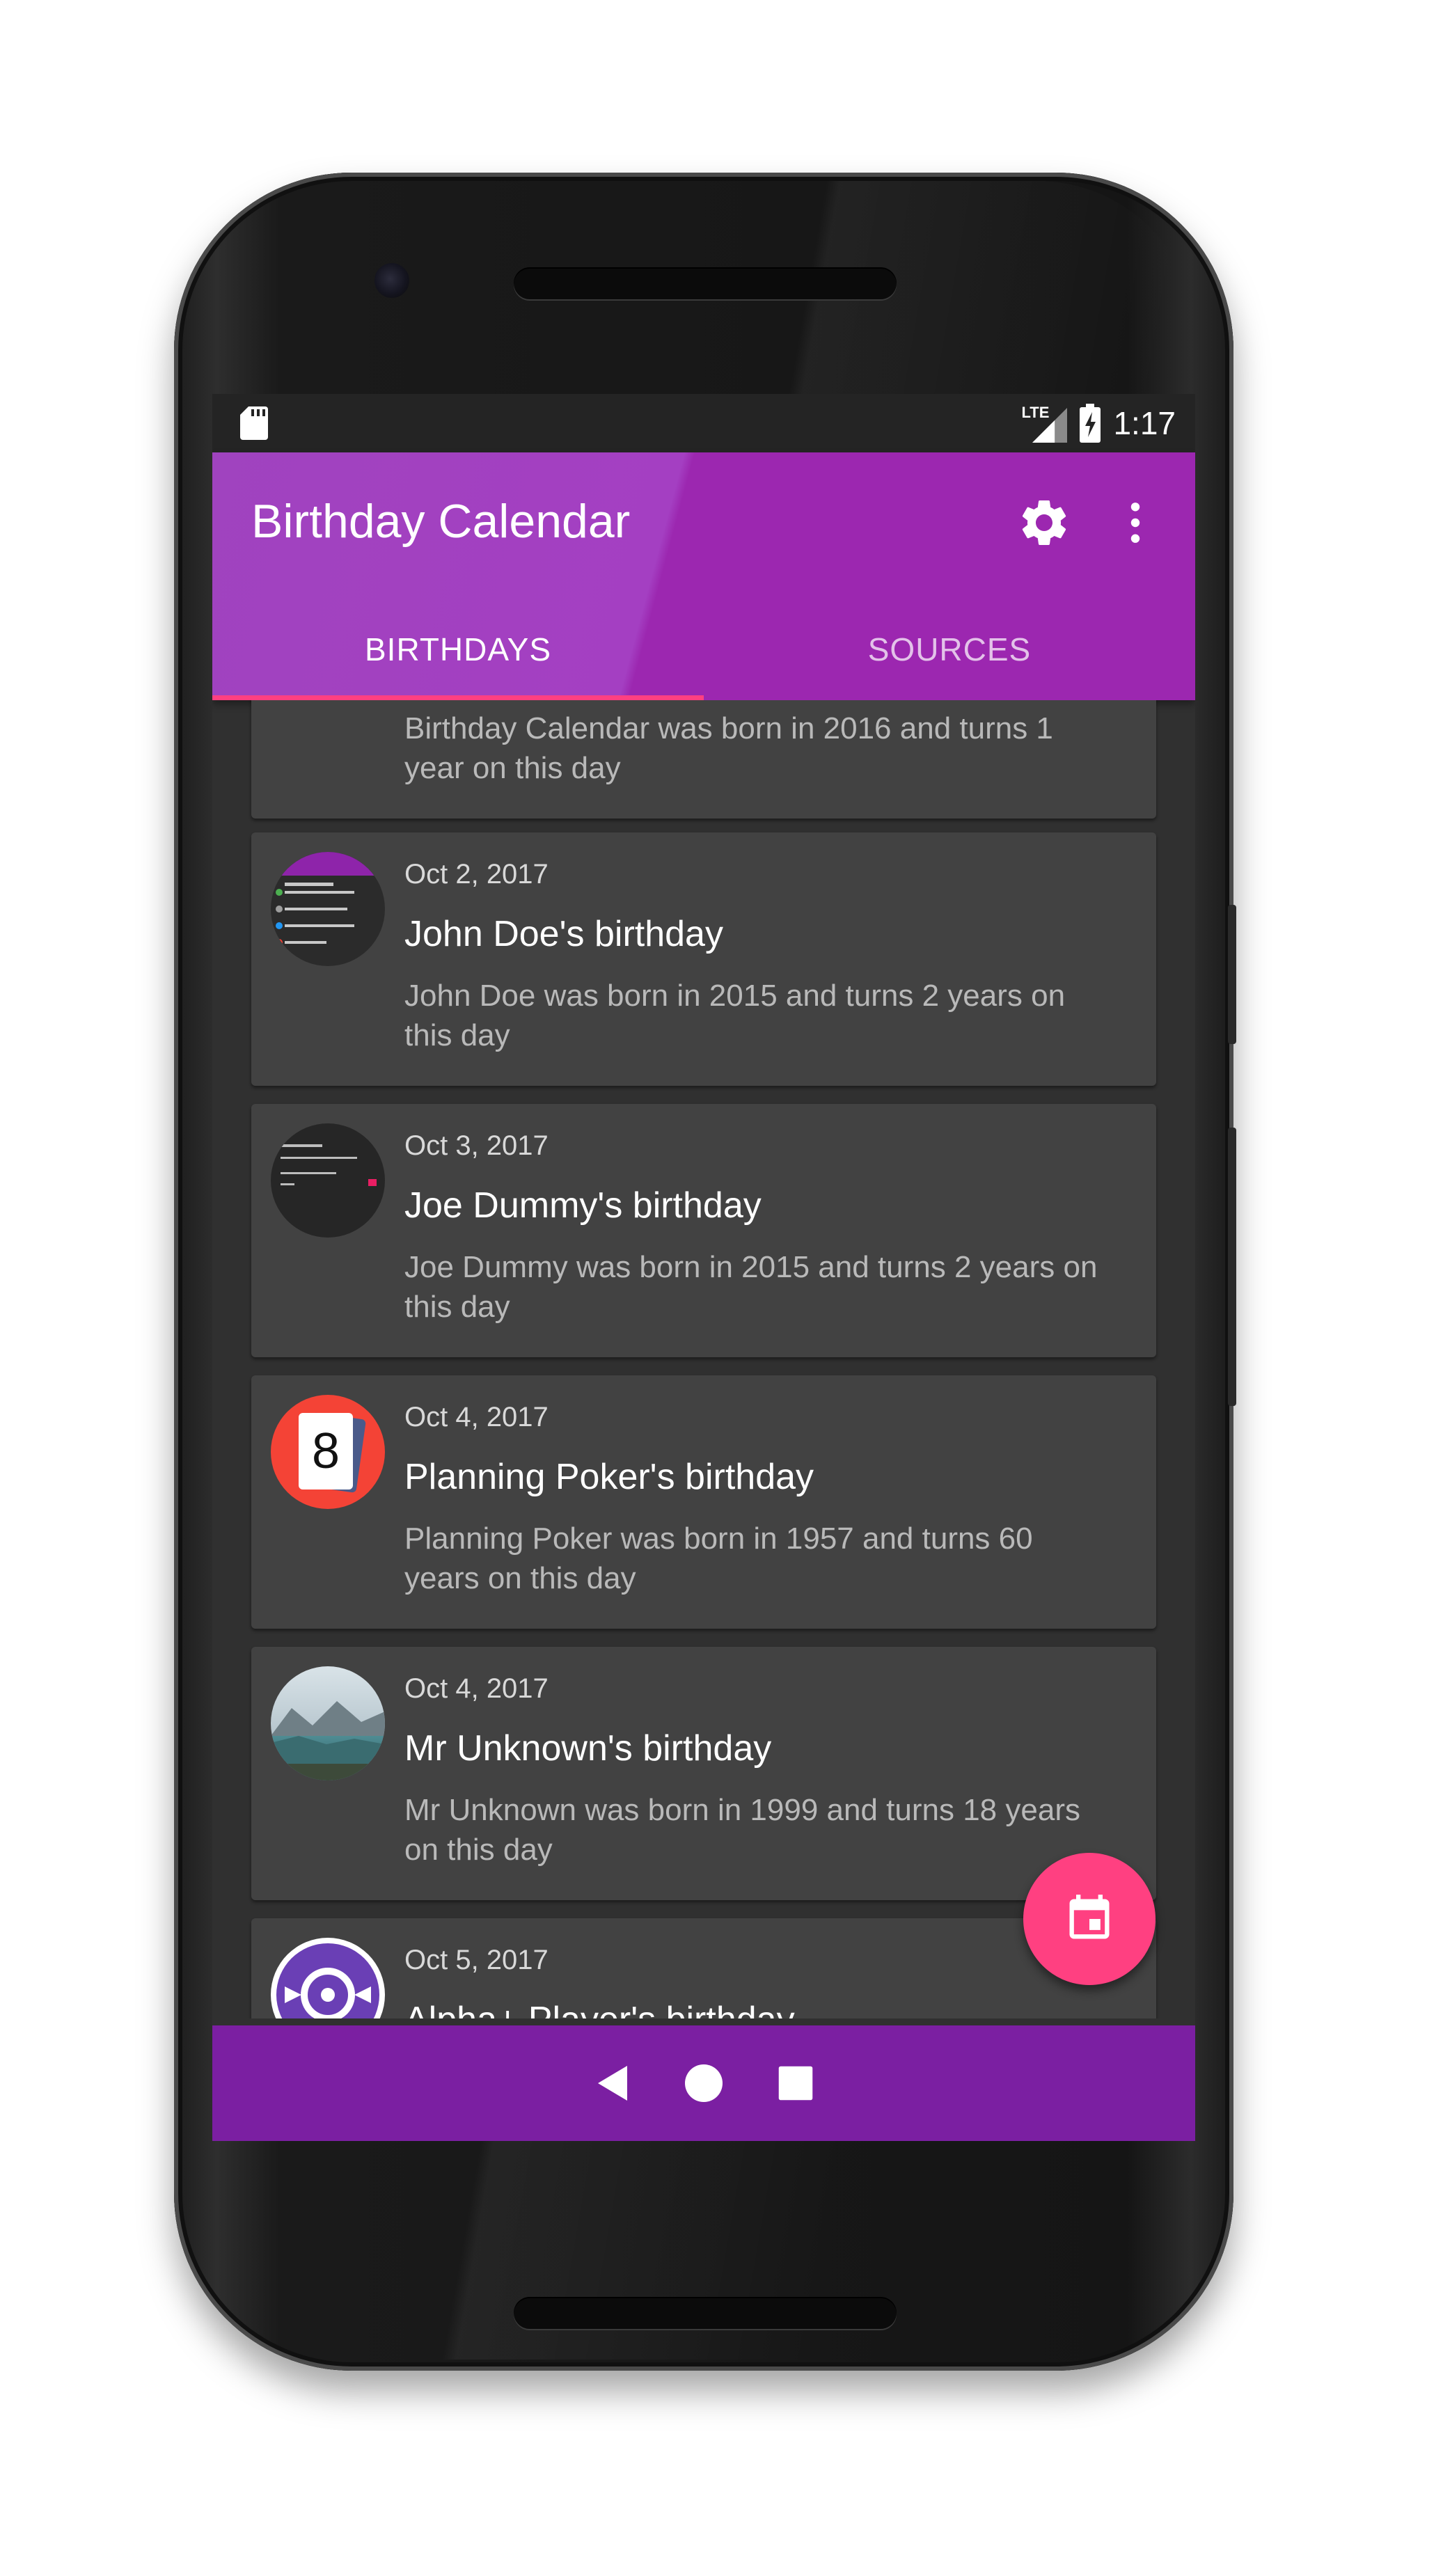  Describe the element at coordinates (1232, 1267) in the screenshot. I see `volume-button` at that location.